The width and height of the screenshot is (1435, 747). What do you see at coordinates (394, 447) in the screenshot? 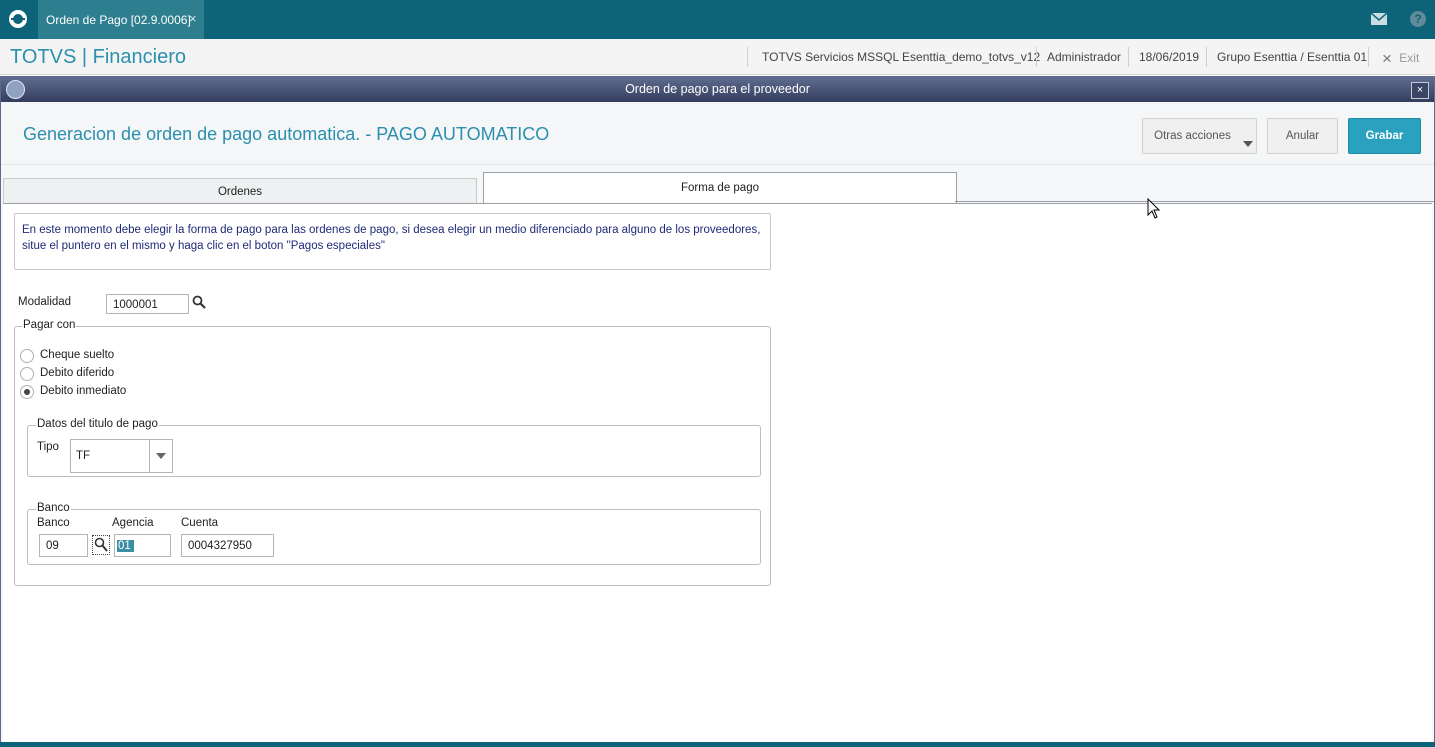
I see `titulo-group: Datos del titulo de pago Tipo TF` at bounding box center [394, 447].